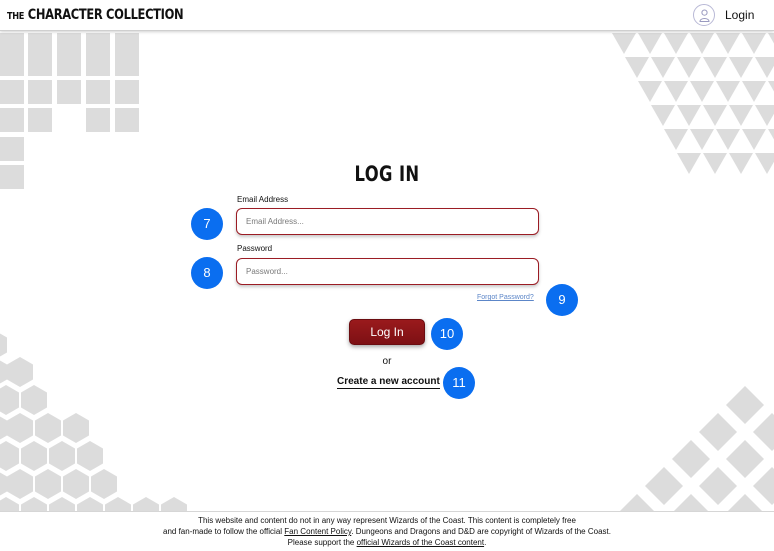  Describe the element at coordinates (387, 271) in the screenshot. I see `password-field` at that location.